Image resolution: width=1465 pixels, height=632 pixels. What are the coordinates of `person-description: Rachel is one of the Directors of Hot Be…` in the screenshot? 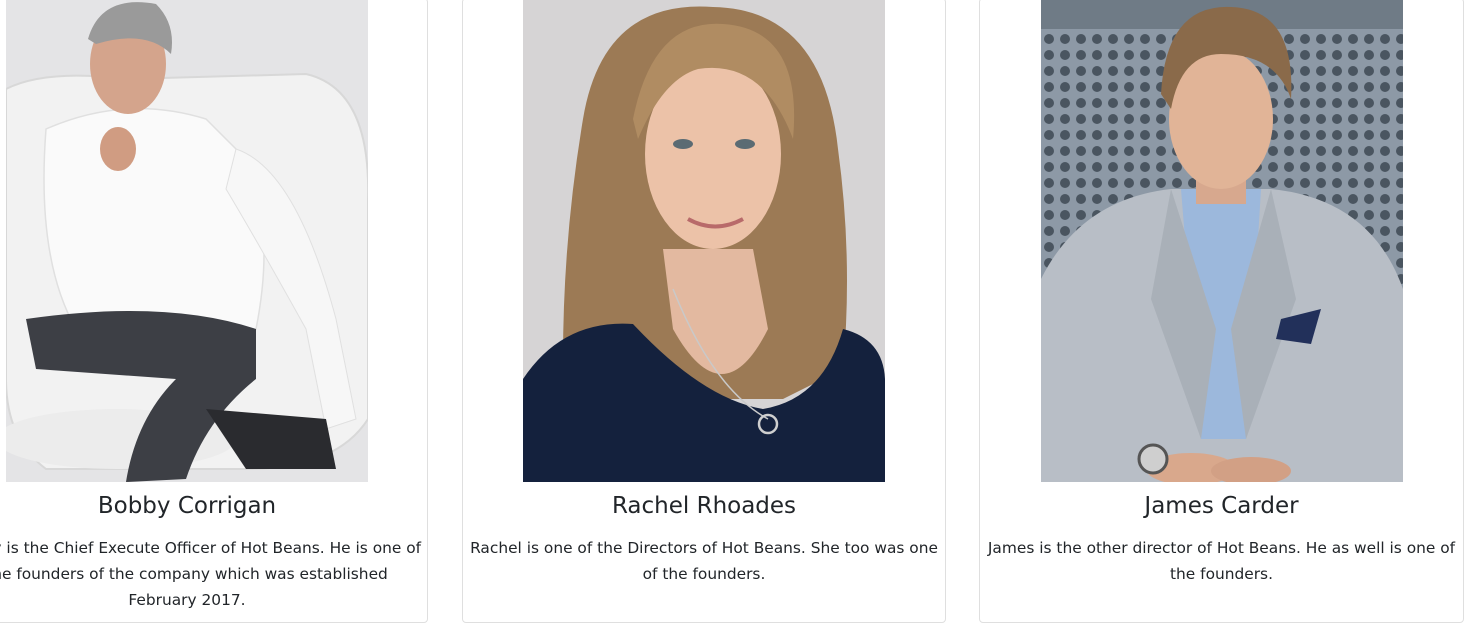 It's located at (704, 561).